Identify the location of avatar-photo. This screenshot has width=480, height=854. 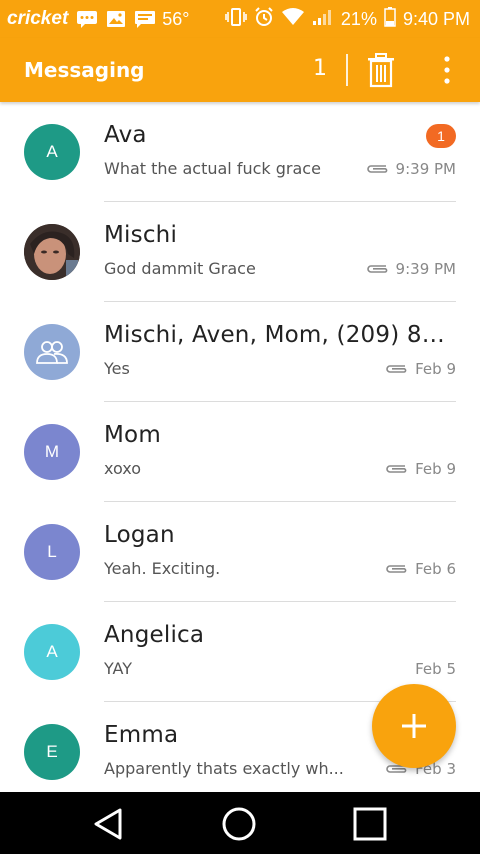
(52, 252).